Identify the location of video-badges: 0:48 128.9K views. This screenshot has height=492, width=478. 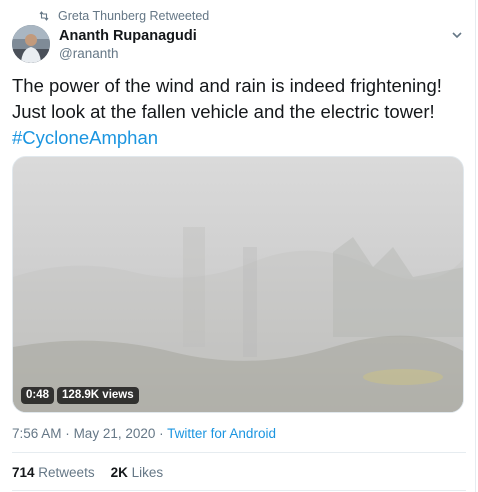
(80, 395).